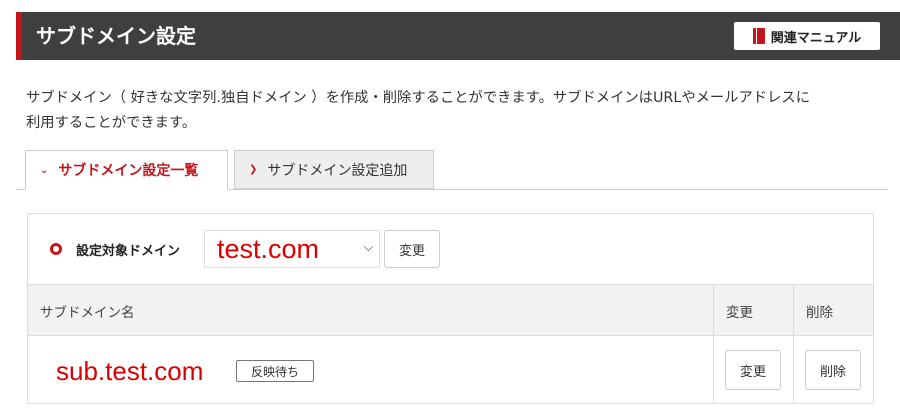 This screenshot has width=900, height=414. I want to click on column-delete: 削除, so click(819, 313).